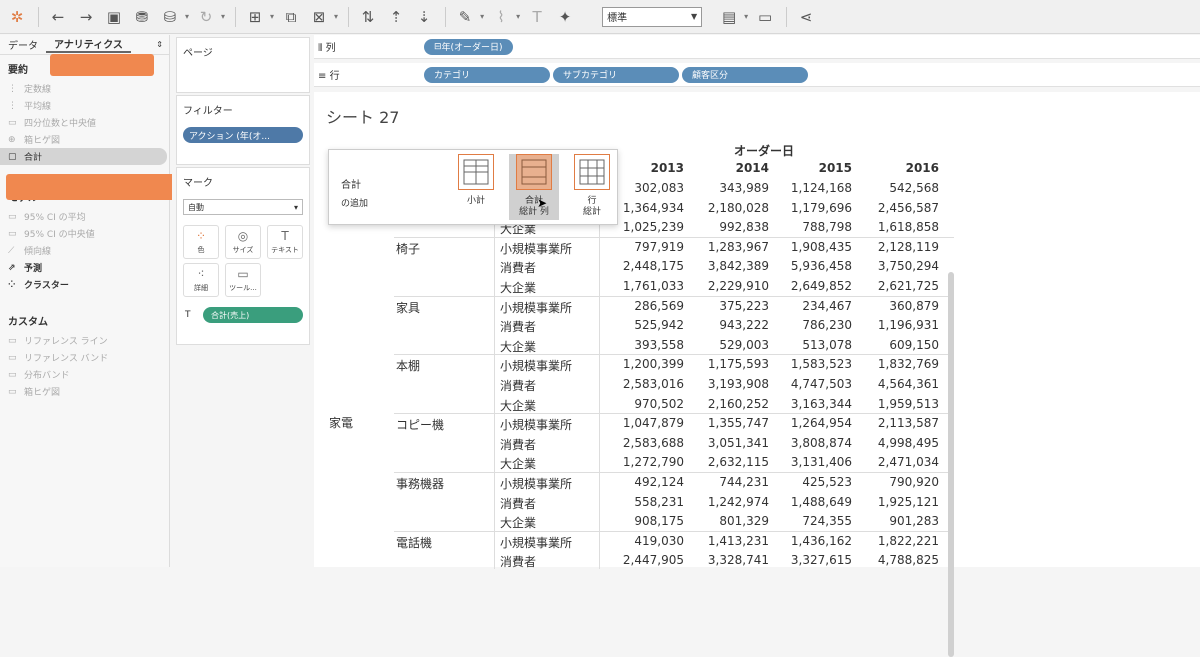  Describe the element at coordinates (476, 187) in the screenshot. I see `drop-subtotals: 小計` at that location.